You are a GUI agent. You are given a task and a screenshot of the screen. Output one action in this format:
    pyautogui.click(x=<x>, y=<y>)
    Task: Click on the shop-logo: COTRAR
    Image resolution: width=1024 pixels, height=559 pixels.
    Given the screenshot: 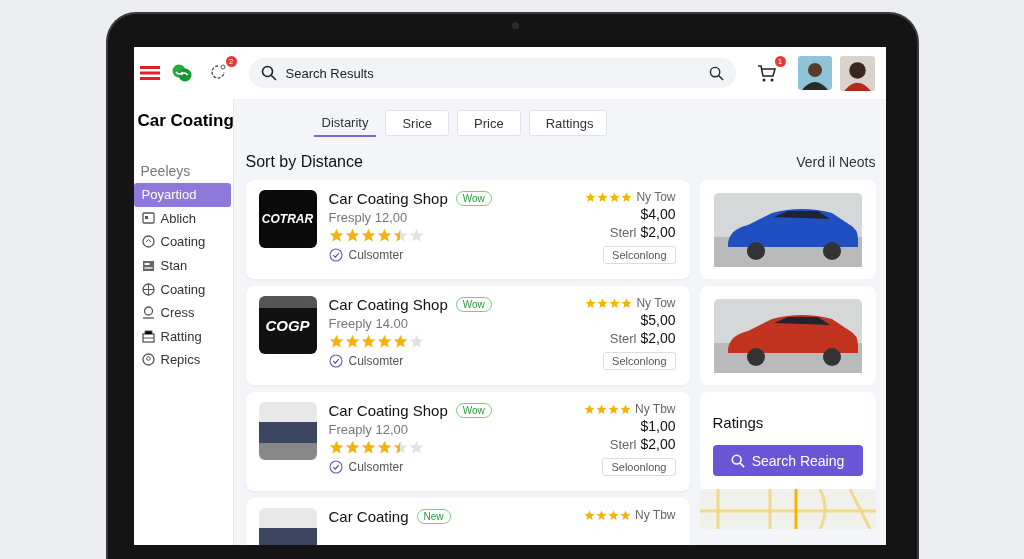 What is the action you would take?
    pyautogui.click(x=287, y=219)
    